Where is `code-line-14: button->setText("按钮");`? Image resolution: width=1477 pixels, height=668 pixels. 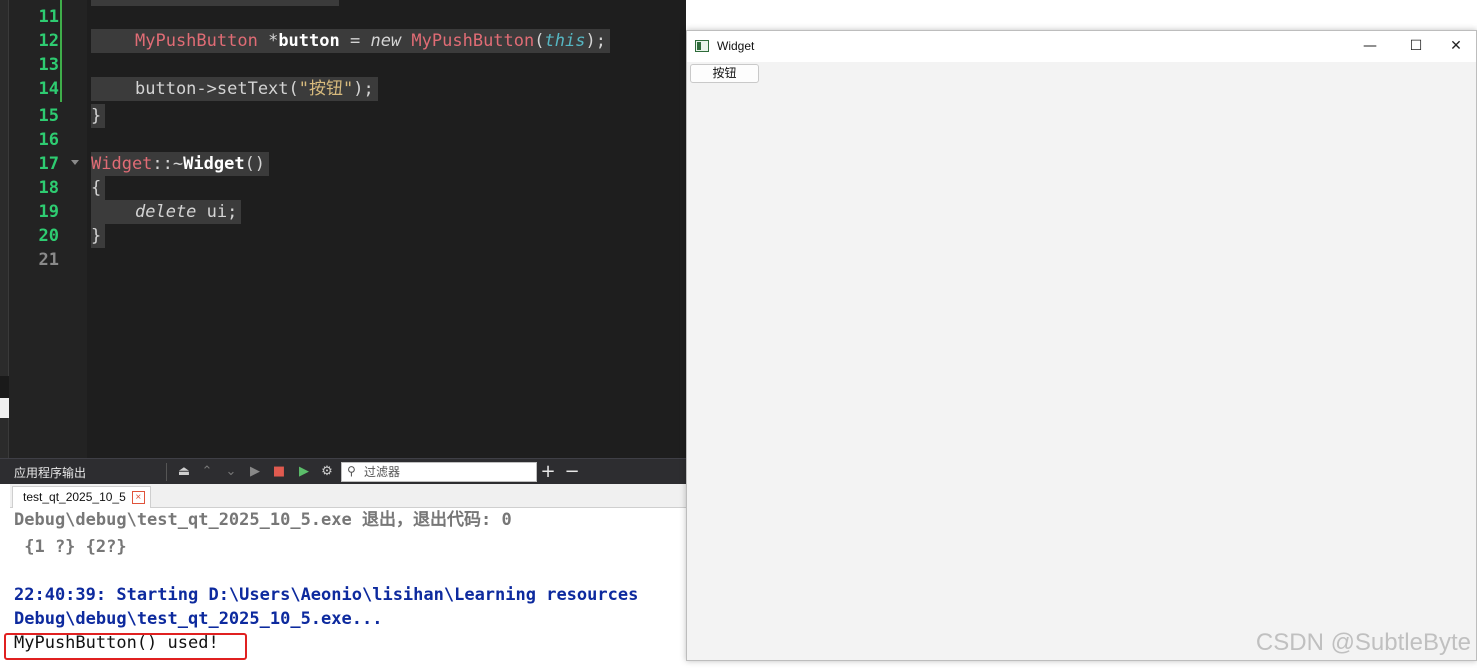
code-line-14: button->setText("按钮"); is located at coordinates (234, 89).